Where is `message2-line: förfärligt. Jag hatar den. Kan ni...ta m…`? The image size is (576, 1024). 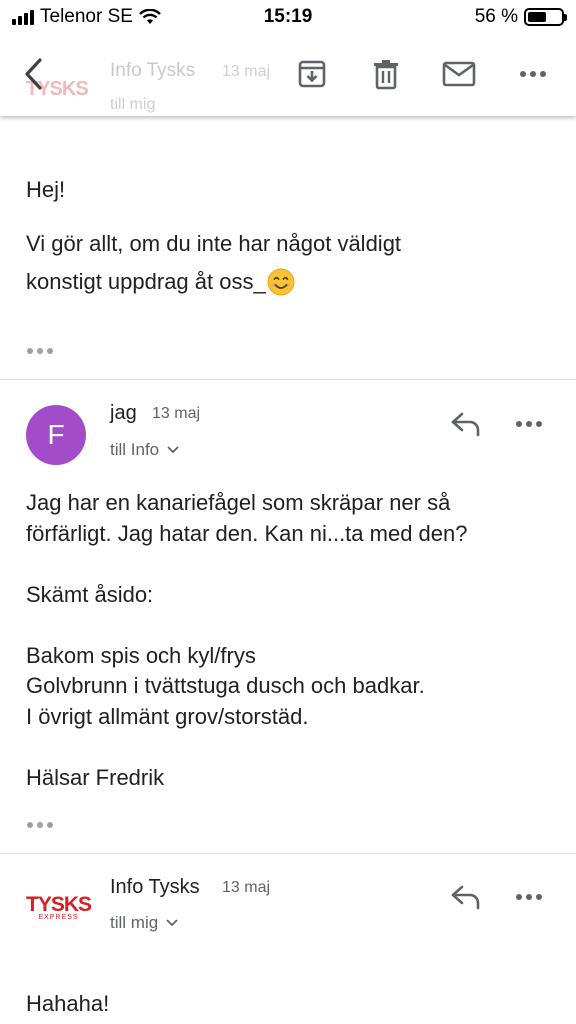
message2-line: förfärligt. Jag hatar den. Kan ni...ta m… is located at coordinates (247, 533).